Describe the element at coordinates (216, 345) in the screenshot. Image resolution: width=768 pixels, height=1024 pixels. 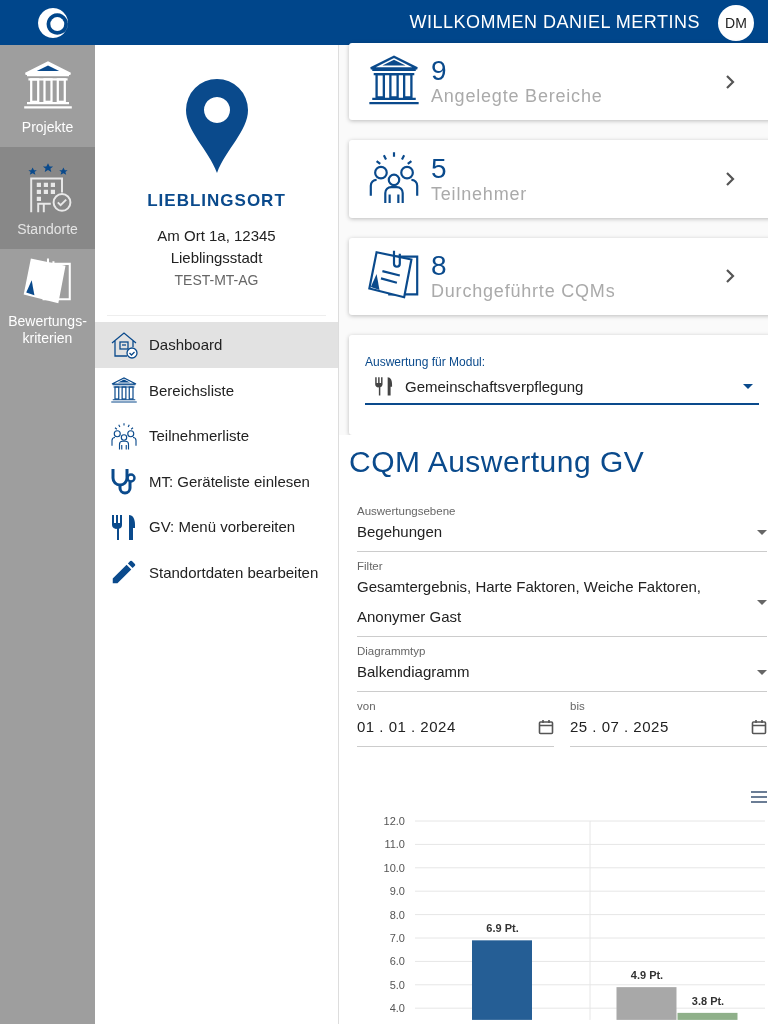
I see `side-menu-item: Dashboard` at that location.